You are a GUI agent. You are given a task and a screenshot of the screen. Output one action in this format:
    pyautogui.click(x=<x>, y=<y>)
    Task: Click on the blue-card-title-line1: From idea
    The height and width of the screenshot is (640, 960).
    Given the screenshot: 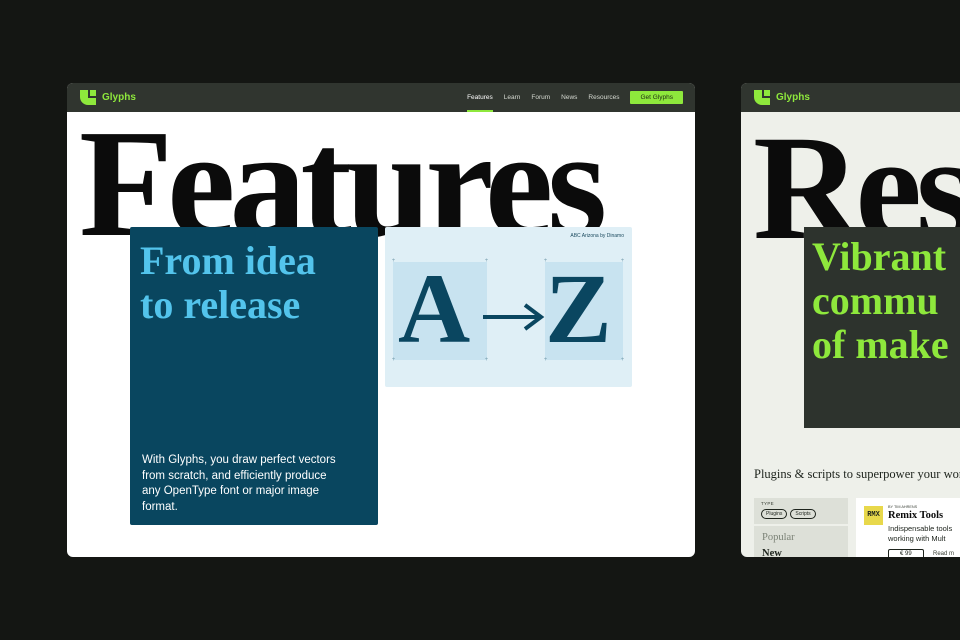 What is the action you would take?
    pyautogui.click(x=228, y=260)
    